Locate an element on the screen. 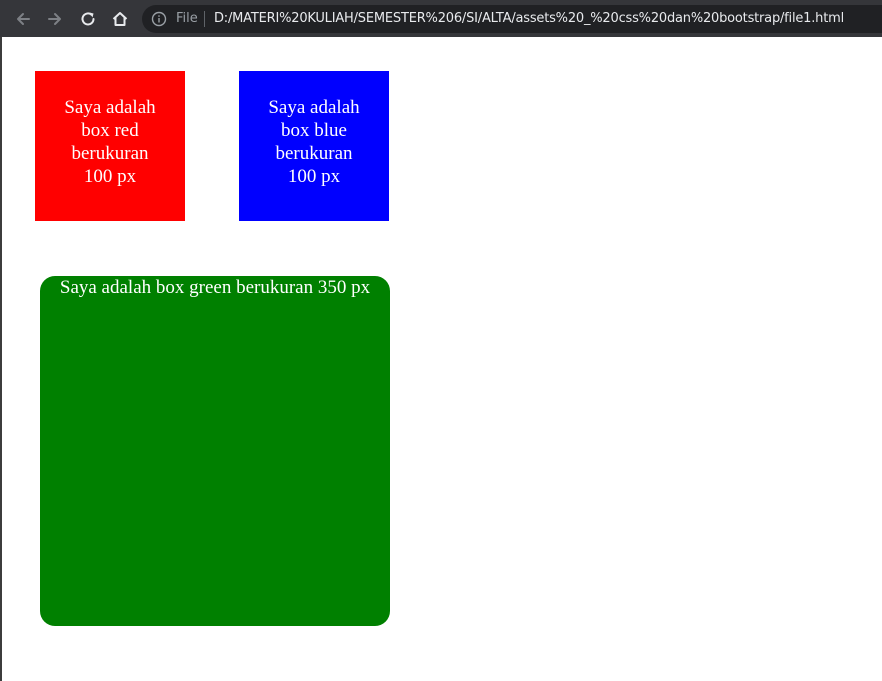 This screenshot has width=882, height=681. blue-box: Saya adalah box blue berukuran 100 px is located at coordinates (314, 146).